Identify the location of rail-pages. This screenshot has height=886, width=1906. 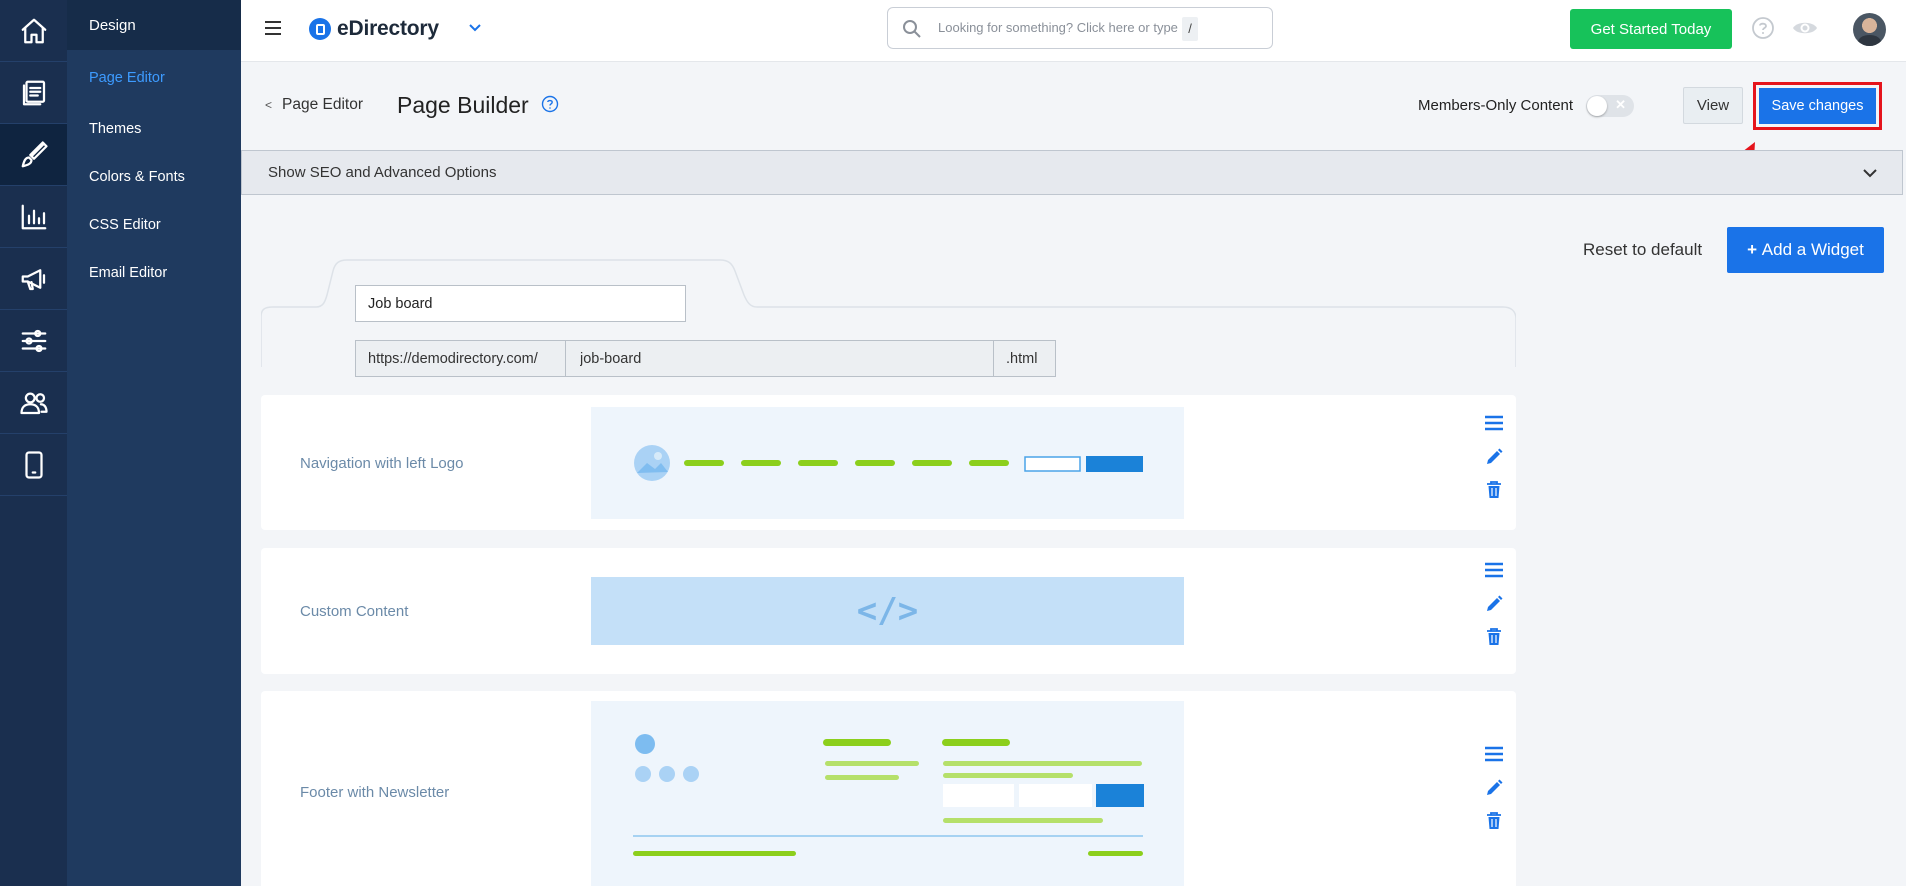
(33, 93).